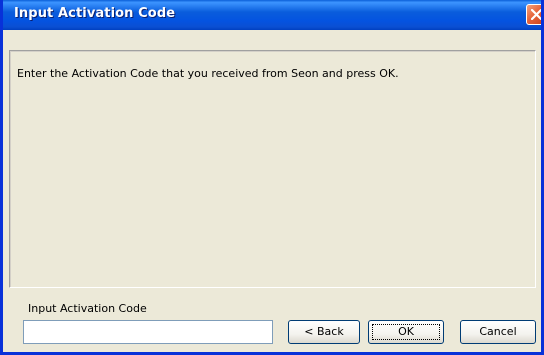  I want to click on close-icon, so click(536, 14).